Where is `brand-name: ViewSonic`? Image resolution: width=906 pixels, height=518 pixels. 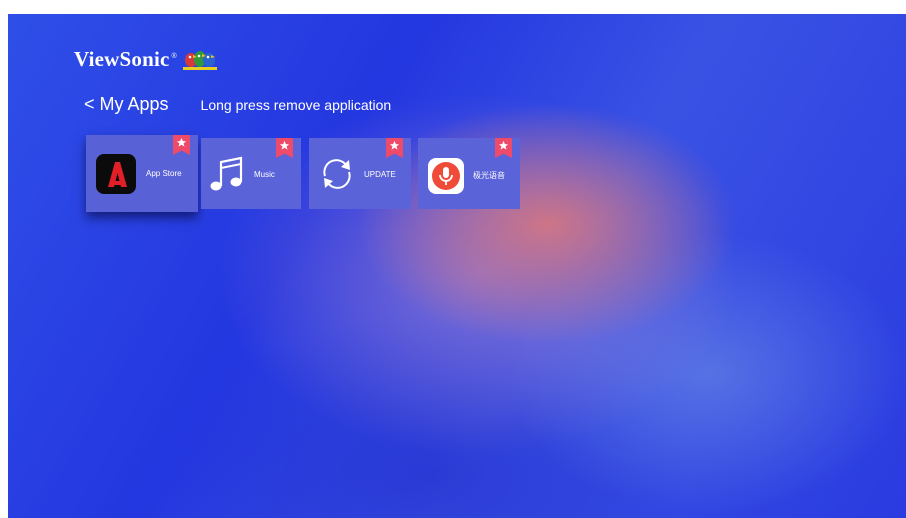 brand-name: ViewSonic is located at coordinates (122, 59).